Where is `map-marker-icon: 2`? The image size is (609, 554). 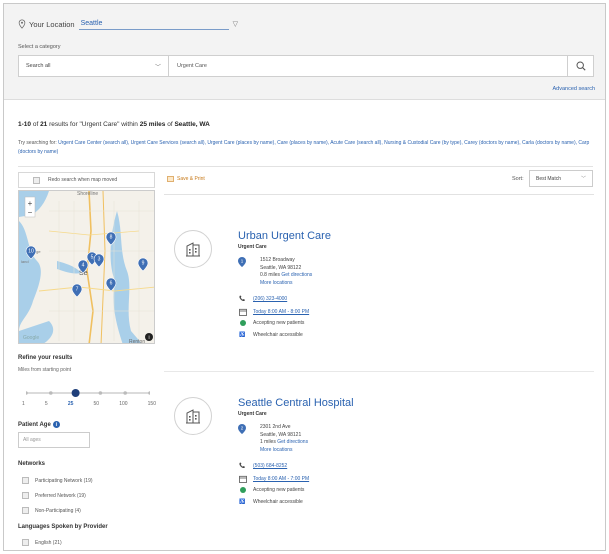
map-marker-icon: 2 is located at coordinates (242, 429).